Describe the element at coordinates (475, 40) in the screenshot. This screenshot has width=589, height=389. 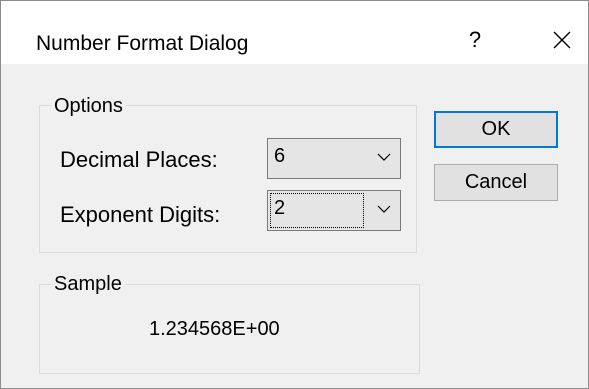
I see `help-button: ?` at that location.